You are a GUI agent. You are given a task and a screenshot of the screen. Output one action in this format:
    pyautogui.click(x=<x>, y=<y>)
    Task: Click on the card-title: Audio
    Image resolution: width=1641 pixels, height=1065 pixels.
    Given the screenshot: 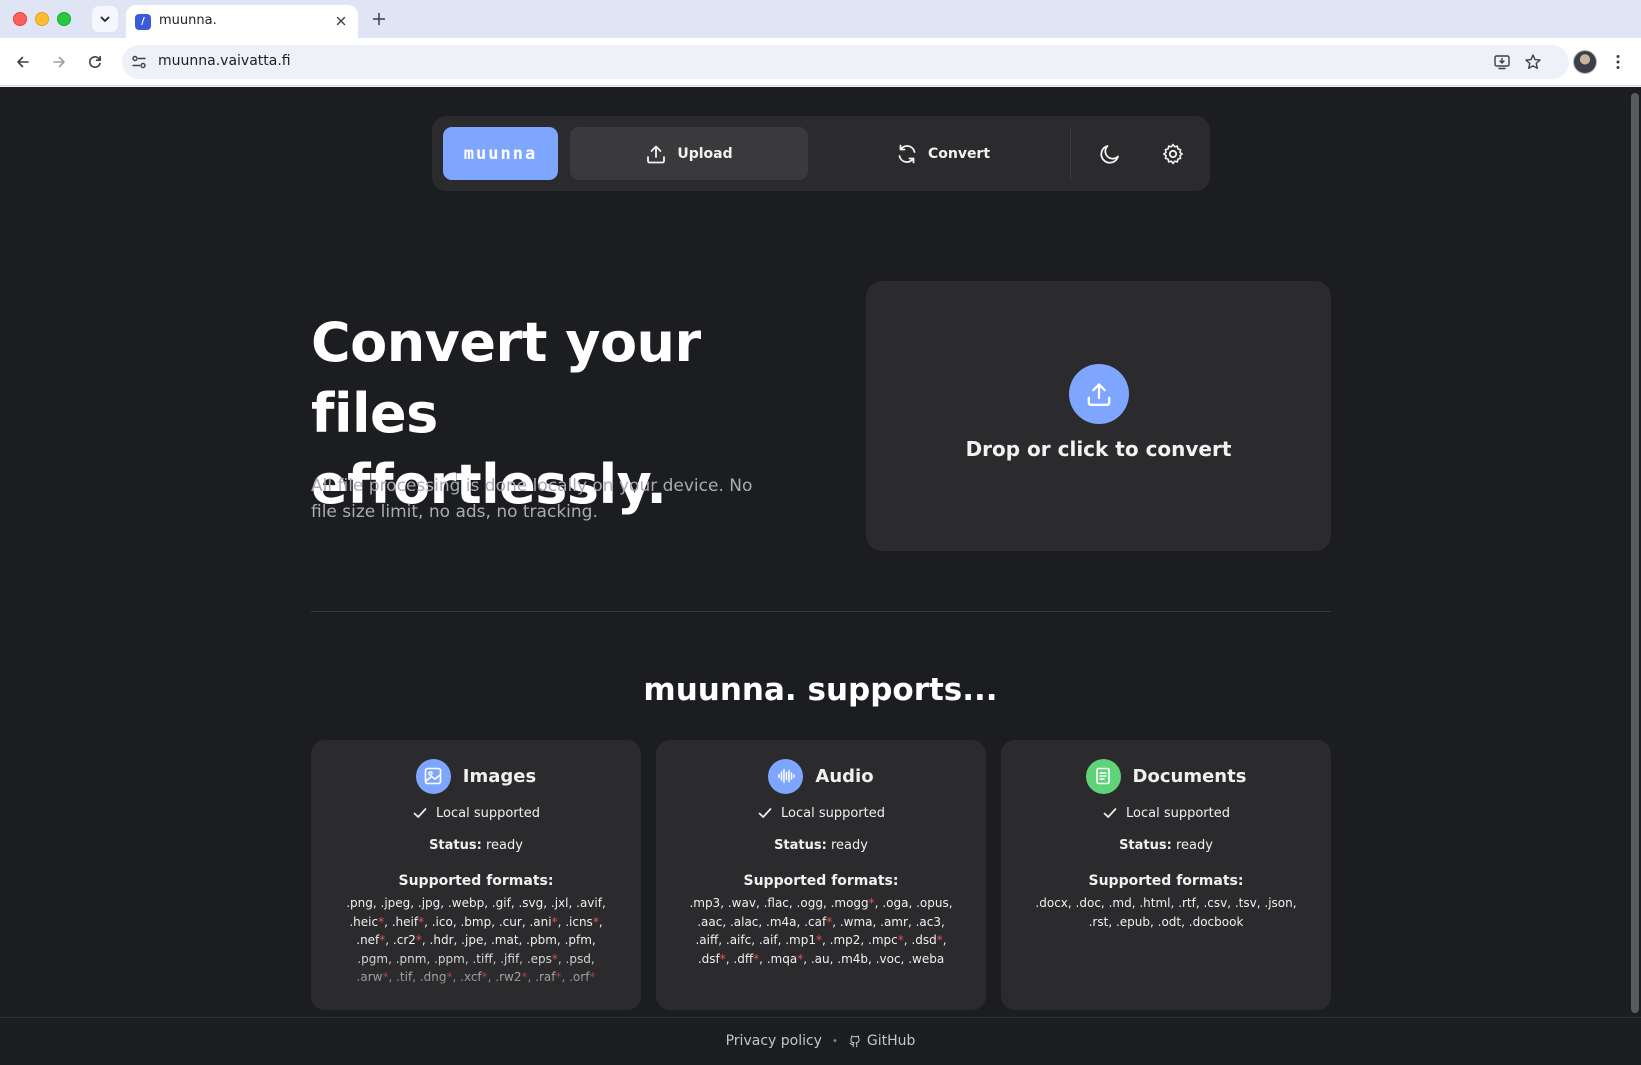 What is the action you would take?
    pyautogui.click(x=844, y=776)
    